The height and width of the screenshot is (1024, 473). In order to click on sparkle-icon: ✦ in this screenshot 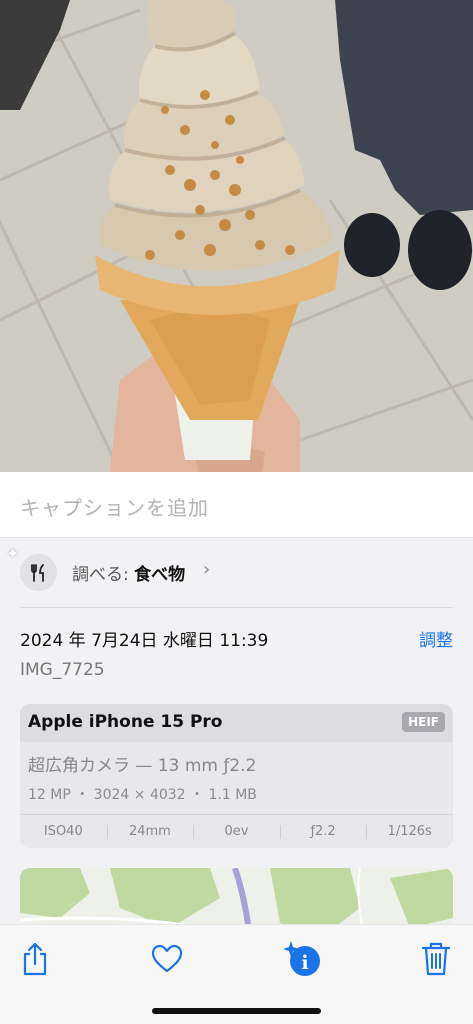, I will do `click(13, 553)`.